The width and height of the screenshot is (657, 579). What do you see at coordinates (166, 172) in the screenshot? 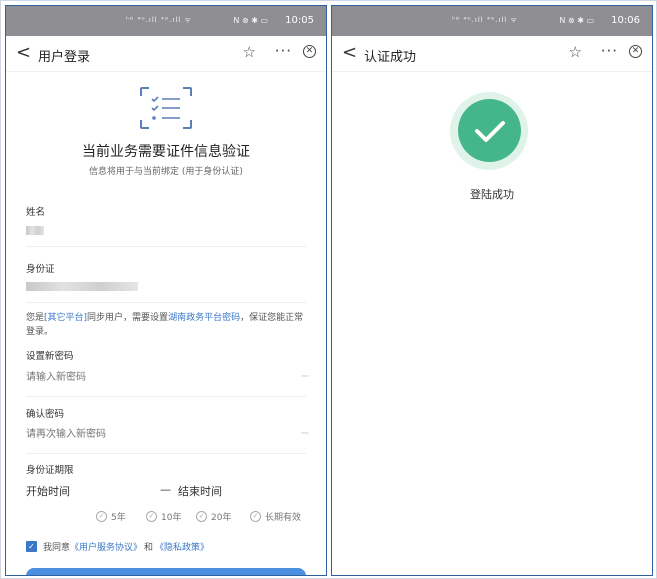
I see `verification-subheading: 信息将用于与当前绑定 (用于身份认证)` at bounding box center [166, 172].